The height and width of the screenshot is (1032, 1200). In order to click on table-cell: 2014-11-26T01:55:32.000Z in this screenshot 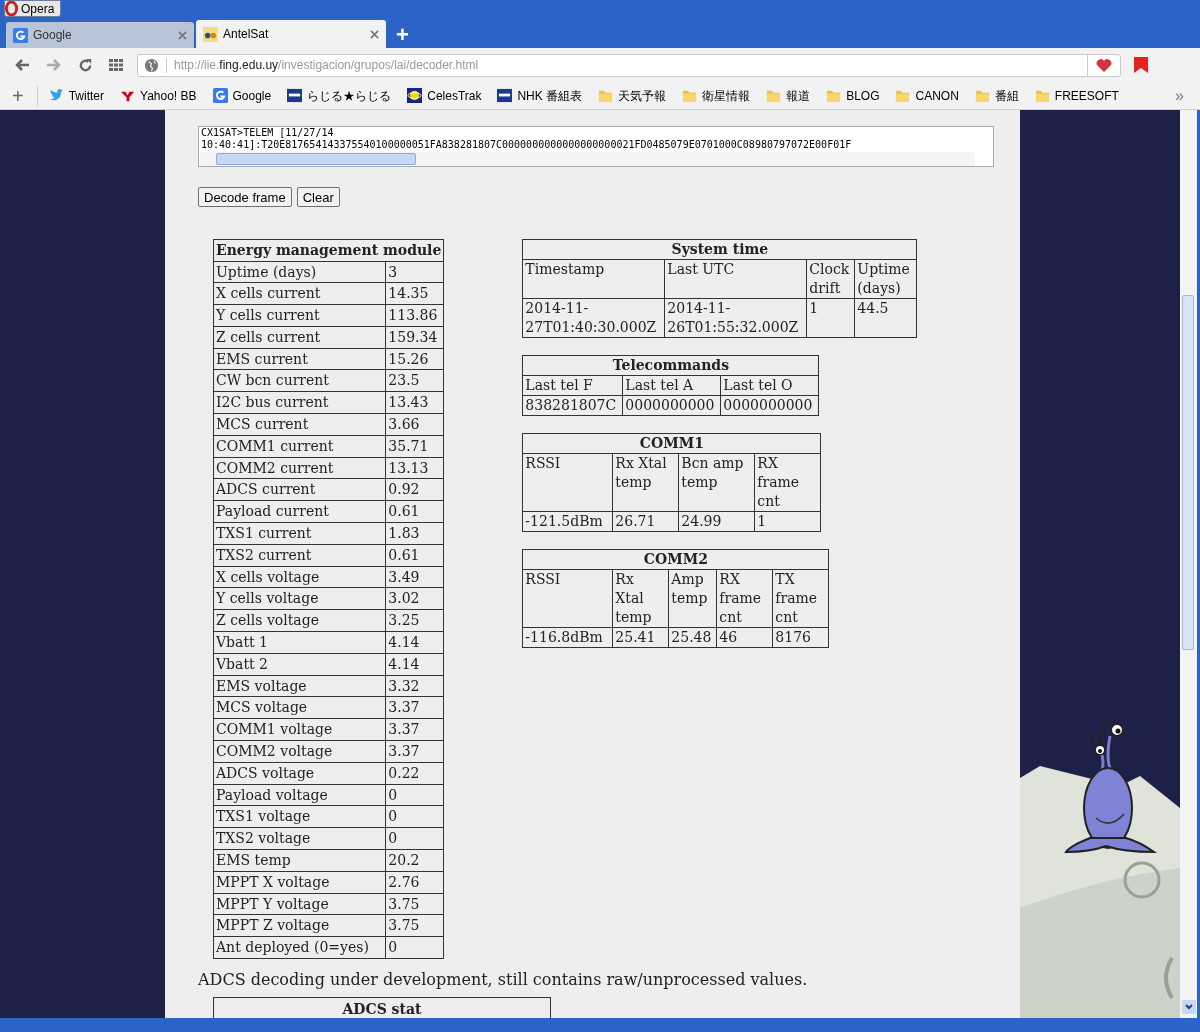, I will do `click(735, 318)`.